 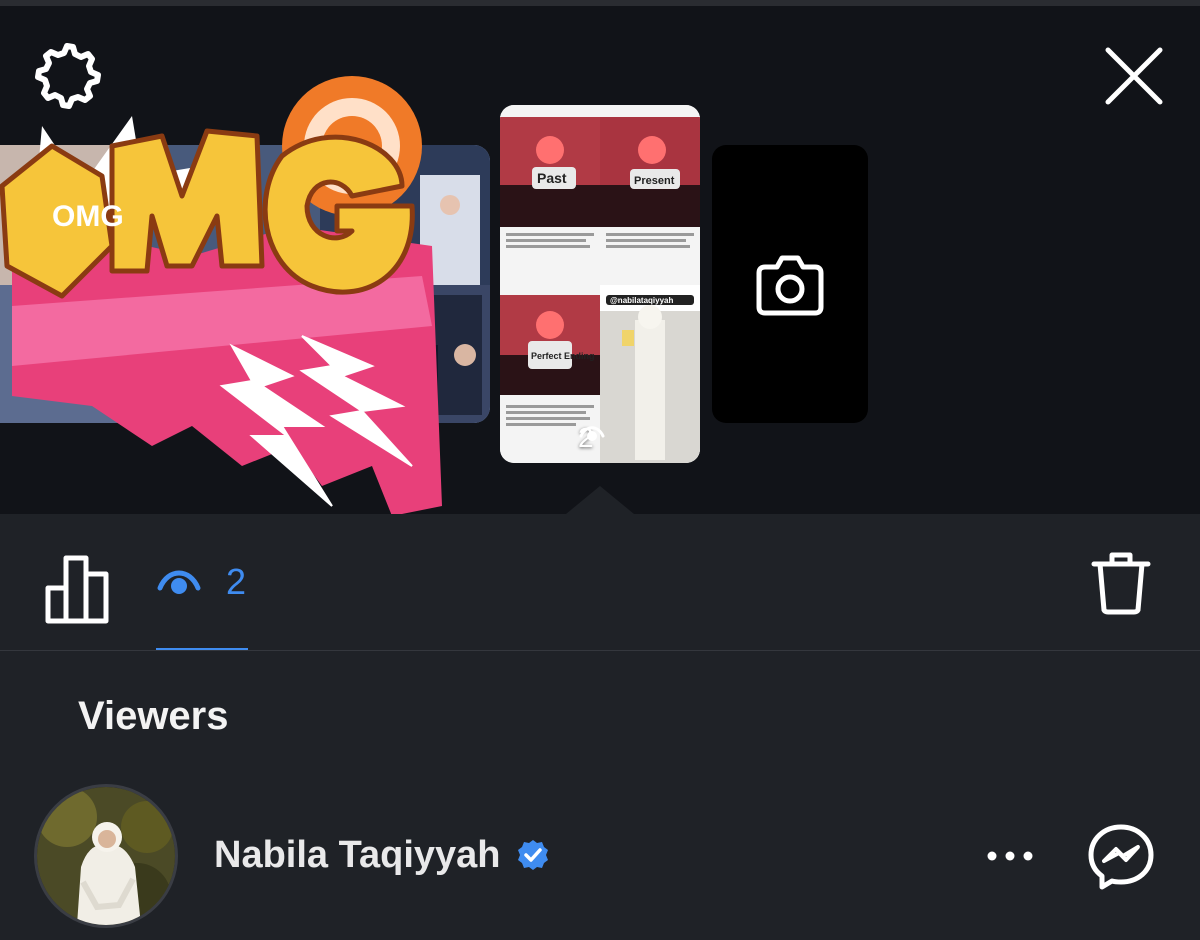 What do you see at coordinates (552, 178) in the screenshot?
I see `caption-past: Past` at bounding box center [552, 178].